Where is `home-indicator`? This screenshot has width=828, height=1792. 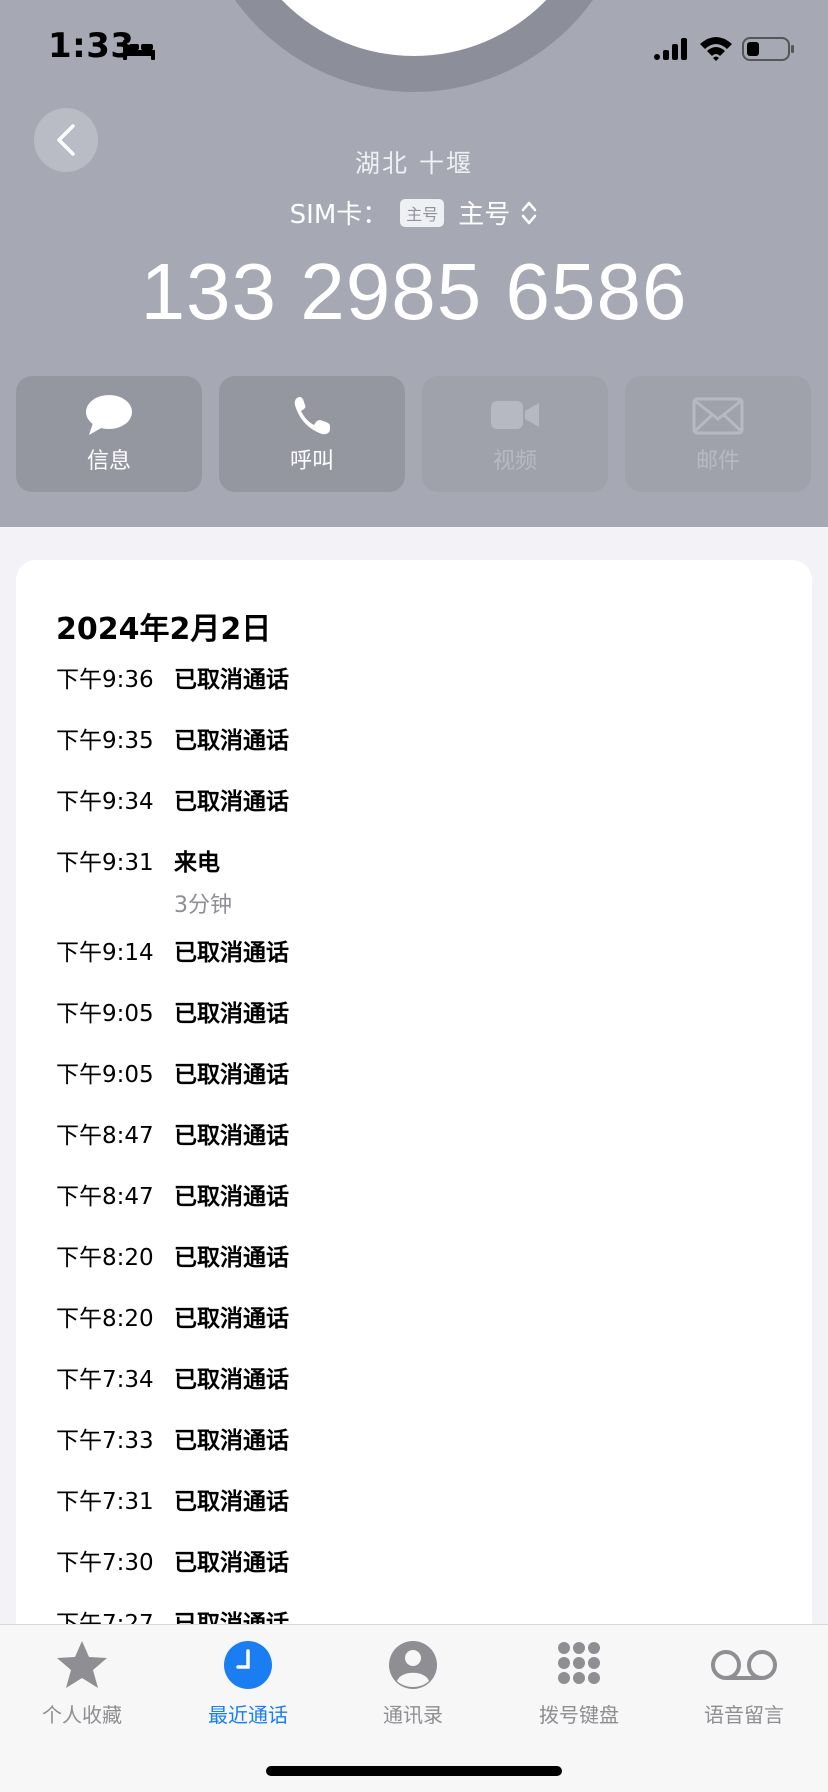
home-indicator is located at coordinates (414, 1771).